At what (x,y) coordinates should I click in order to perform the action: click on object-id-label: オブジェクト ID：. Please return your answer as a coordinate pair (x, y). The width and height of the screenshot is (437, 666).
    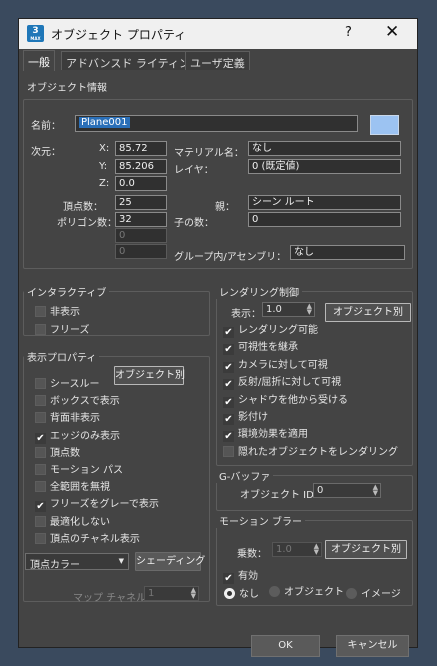
    Looking at the image, I should click on (282, 495).